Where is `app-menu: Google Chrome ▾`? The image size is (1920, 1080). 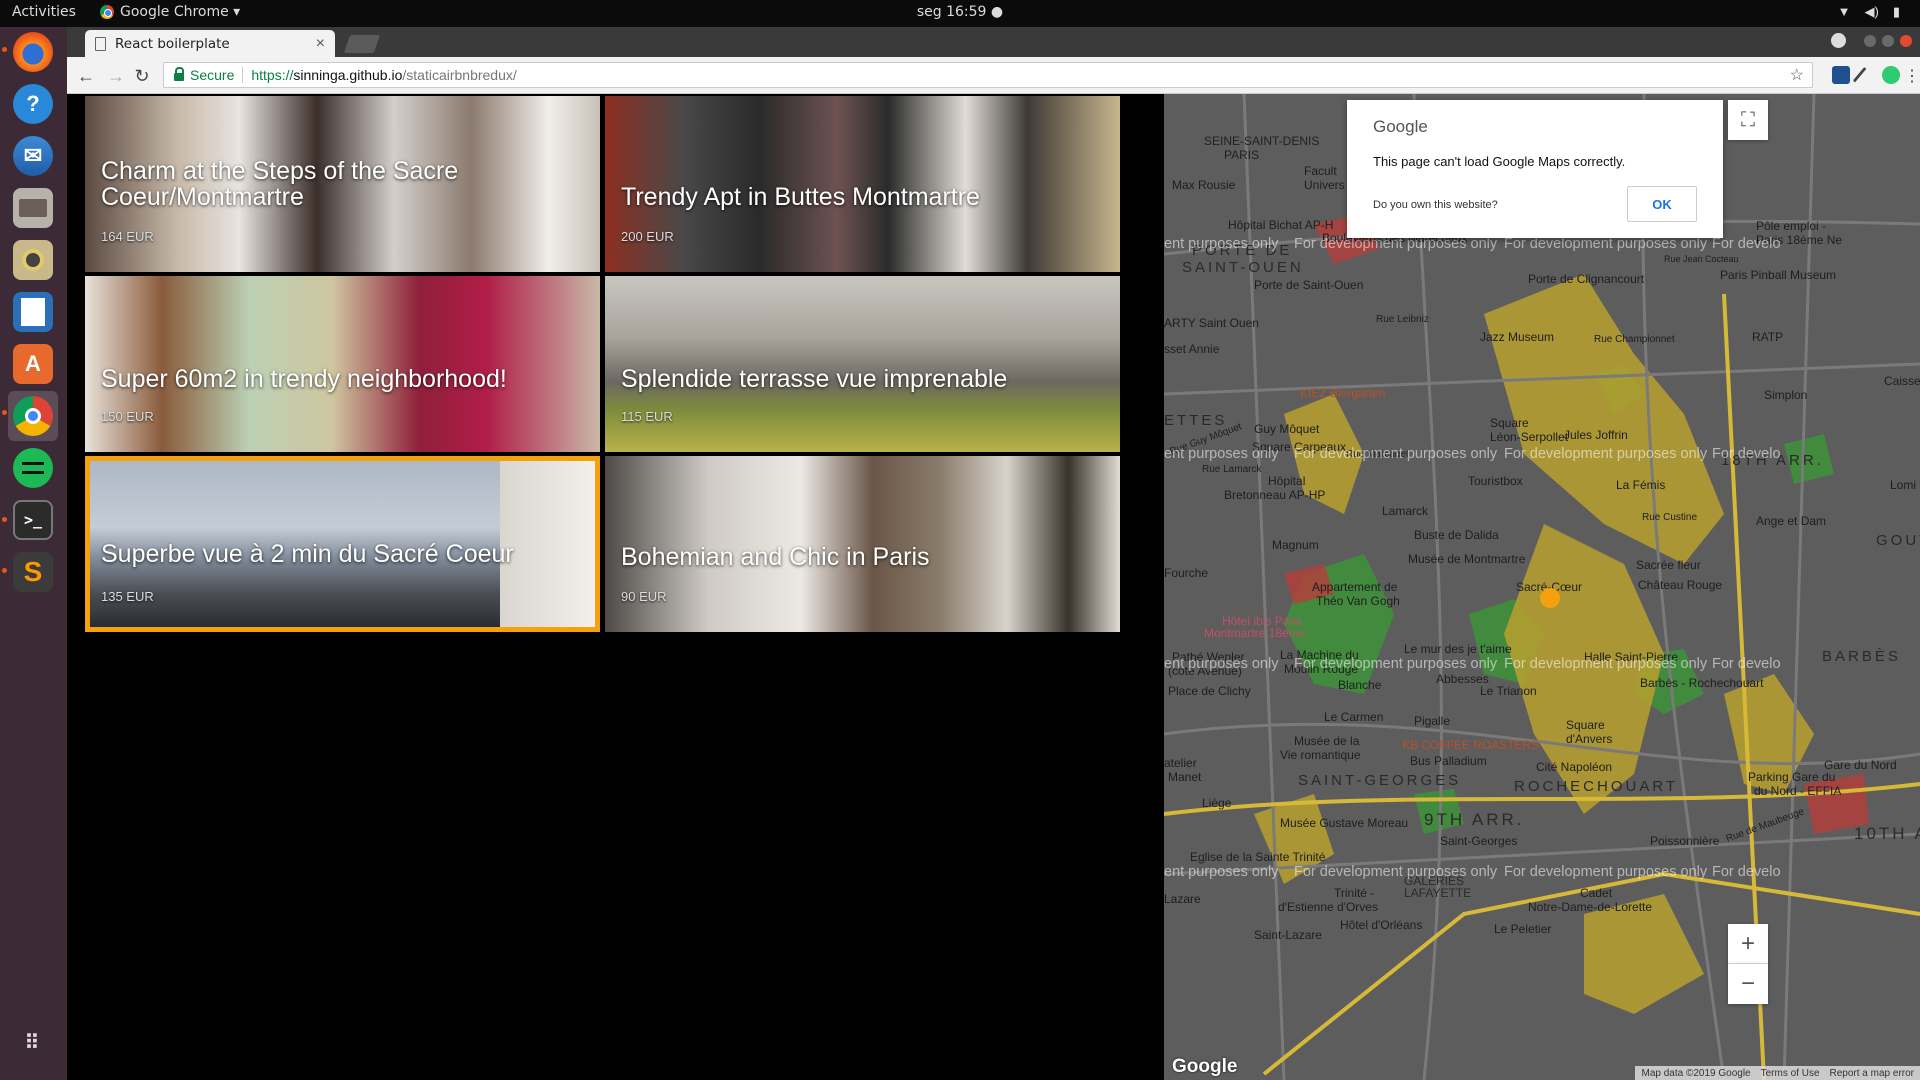
app-menu: Google Chrome ▾ is located at coordinates (170, 12).